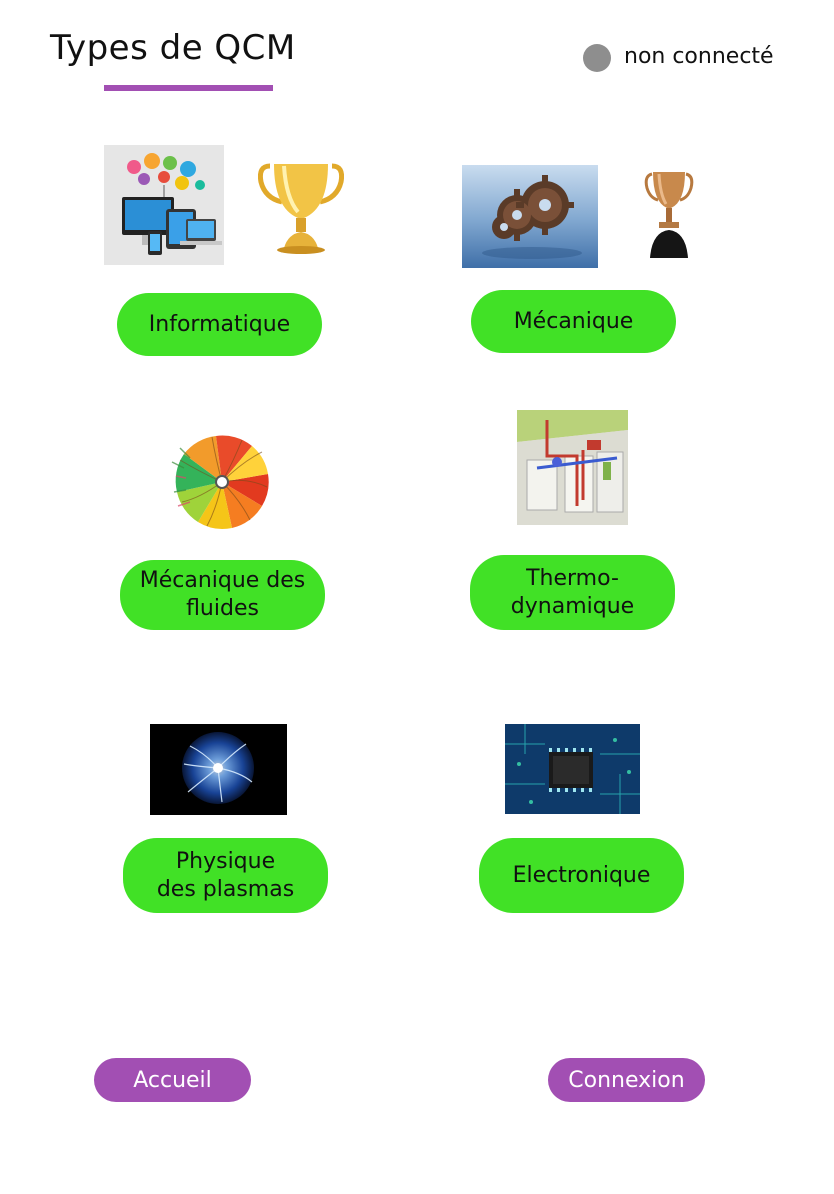  I want to click on title-underline, so click(188, 88).